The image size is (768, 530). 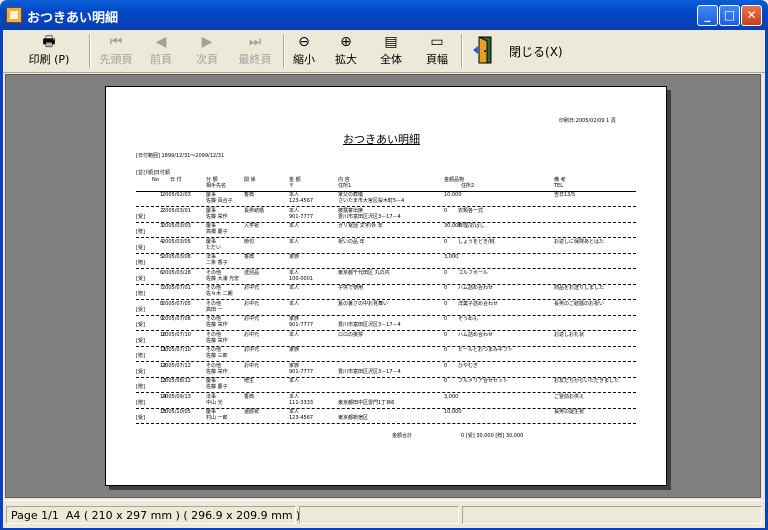 I want to click on cell-item: 洋菓子詰め合わせ, so click(x=478, y=303).